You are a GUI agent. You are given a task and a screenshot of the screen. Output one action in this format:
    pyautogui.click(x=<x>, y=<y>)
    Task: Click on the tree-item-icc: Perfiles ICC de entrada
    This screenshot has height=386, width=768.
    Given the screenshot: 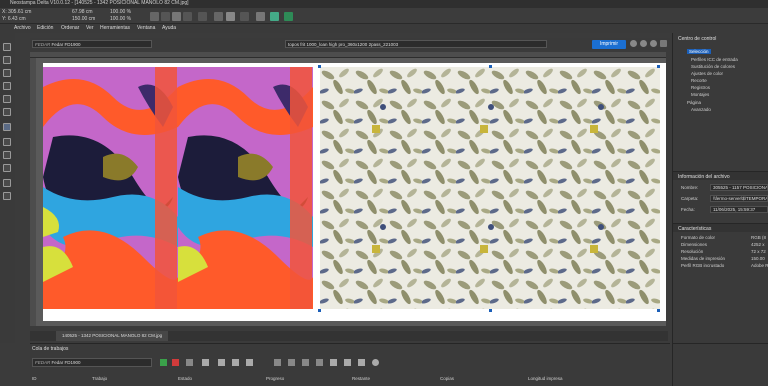 What is the action you would take?
    pyautogui.click(x=714, y=59)
    